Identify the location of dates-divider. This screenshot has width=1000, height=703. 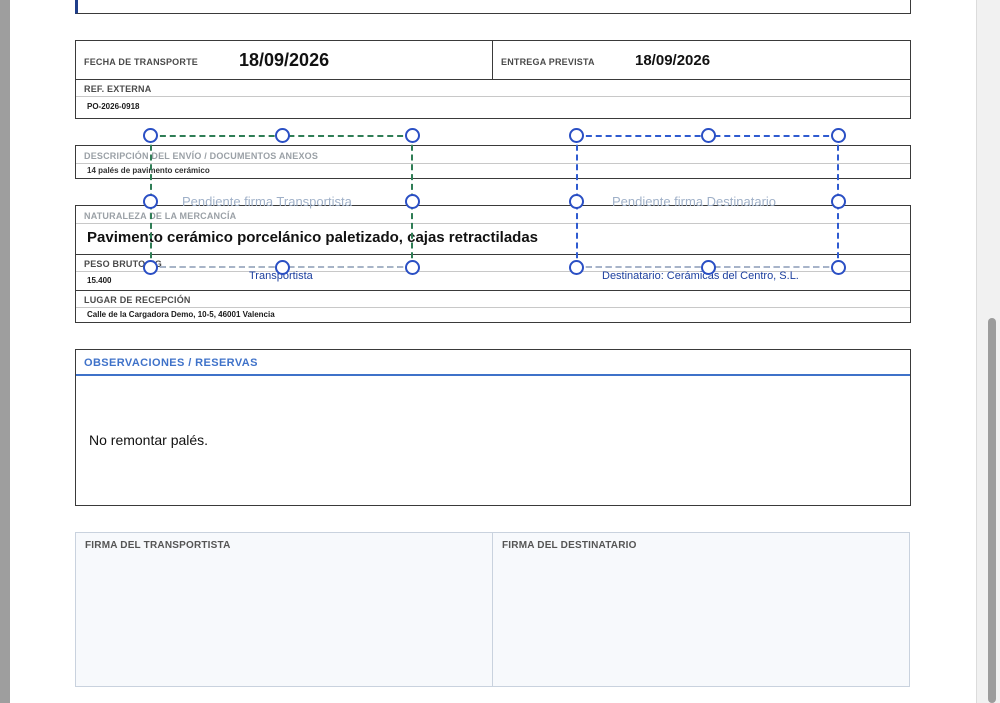
(492, 60).